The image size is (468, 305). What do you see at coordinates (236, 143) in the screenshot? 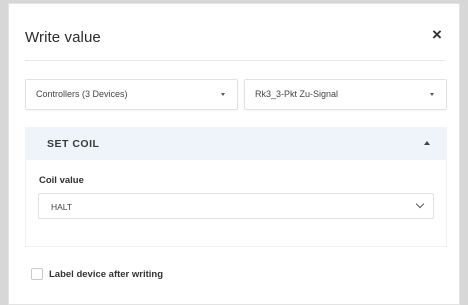
I see `set-coil-section-header: SET COIL` at bounding box center [236, 143].